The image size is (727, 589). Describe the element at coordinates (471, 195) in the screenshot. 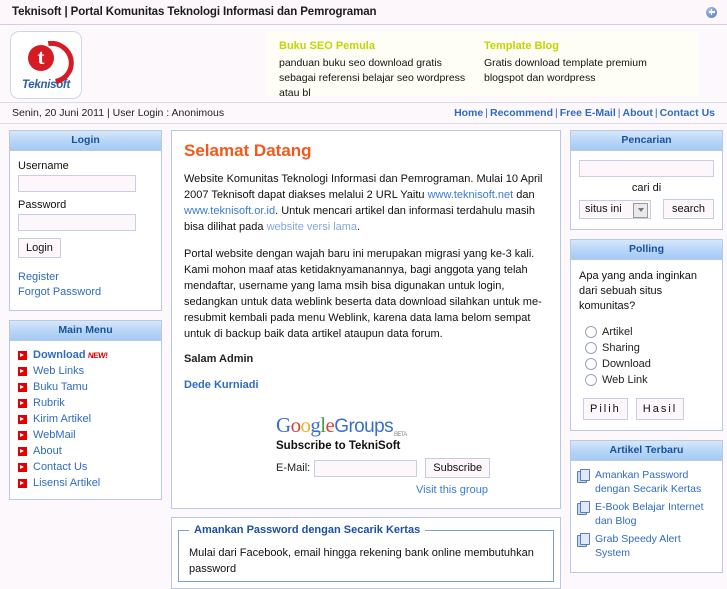

I see `link-teknisoft-net: www.teknisoft.net` at that location.